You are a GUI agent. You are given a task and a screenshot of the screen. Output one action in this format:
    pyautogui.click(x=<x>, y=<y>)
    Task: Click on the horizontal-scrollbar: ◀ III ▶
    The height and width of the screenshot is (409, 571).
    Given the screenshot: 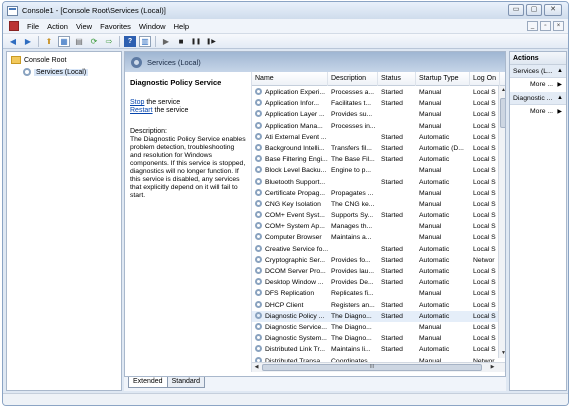 What is the action you would take?
    pyautogui.click(x=378, y=367)
    